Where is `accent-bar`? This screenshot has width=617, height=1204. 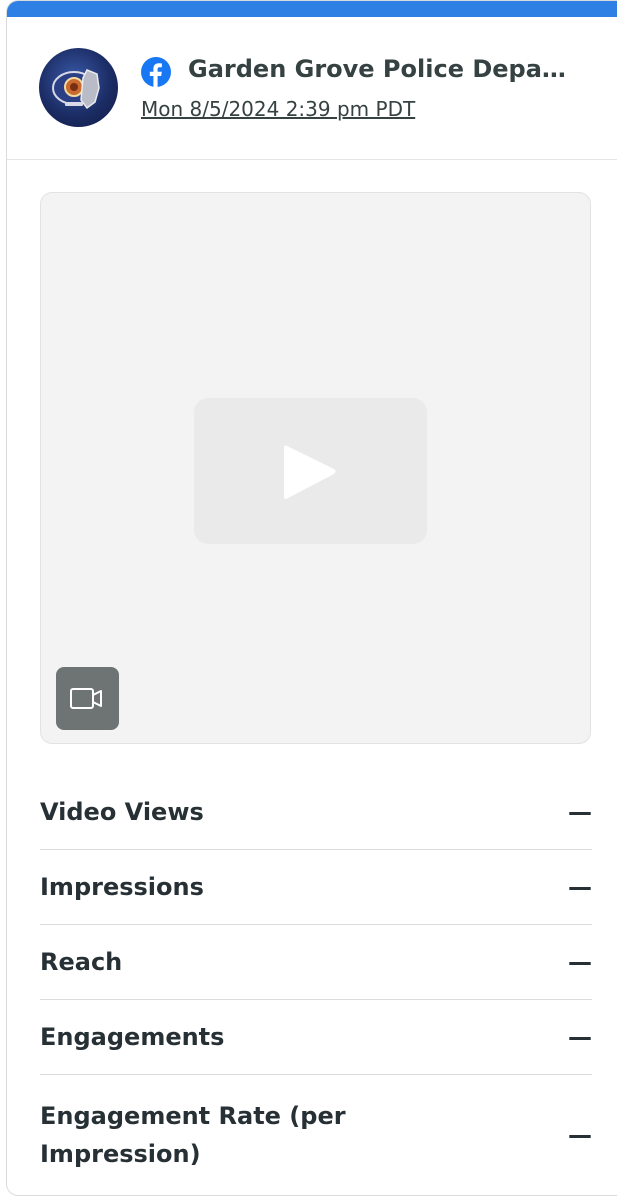
accent-bar is located at coordinates (312, 9).